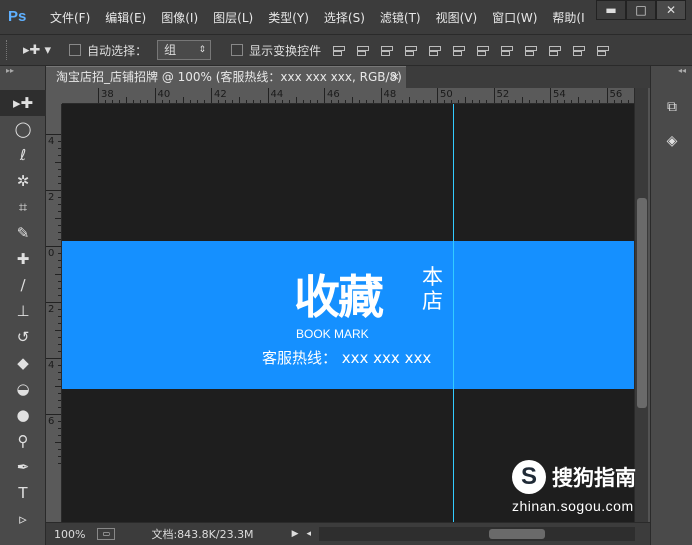 The image size is (692, 545). I want to click on distribute-hcenter-icon, so click(578, 50).